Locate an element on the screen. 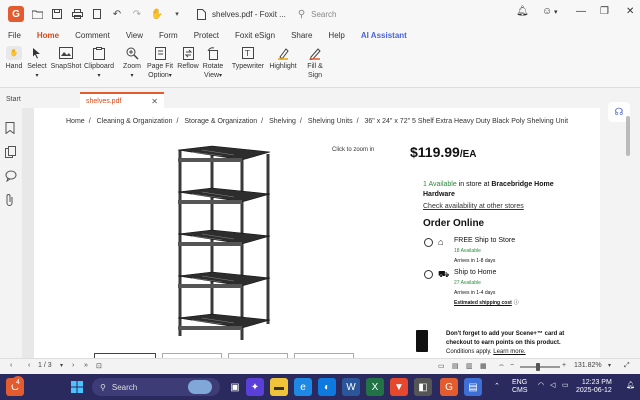 The width and height of the screenshot is (640, 400). check-availability-link: Check availability at other stores is located at coordinates (473, 206).